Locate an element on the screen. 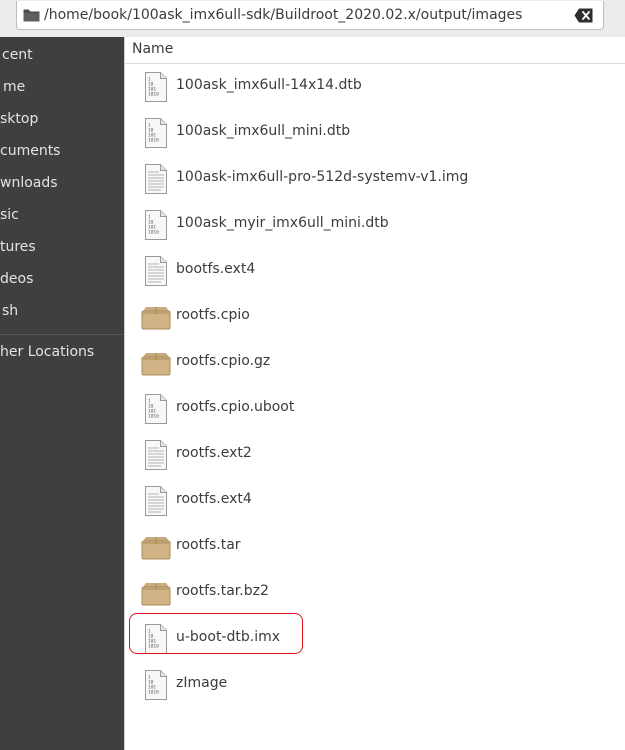 The image size is (625, 750). file-name: 100ask_myir_imx6ull_mini.dtb is located at coordinates (282, 223).